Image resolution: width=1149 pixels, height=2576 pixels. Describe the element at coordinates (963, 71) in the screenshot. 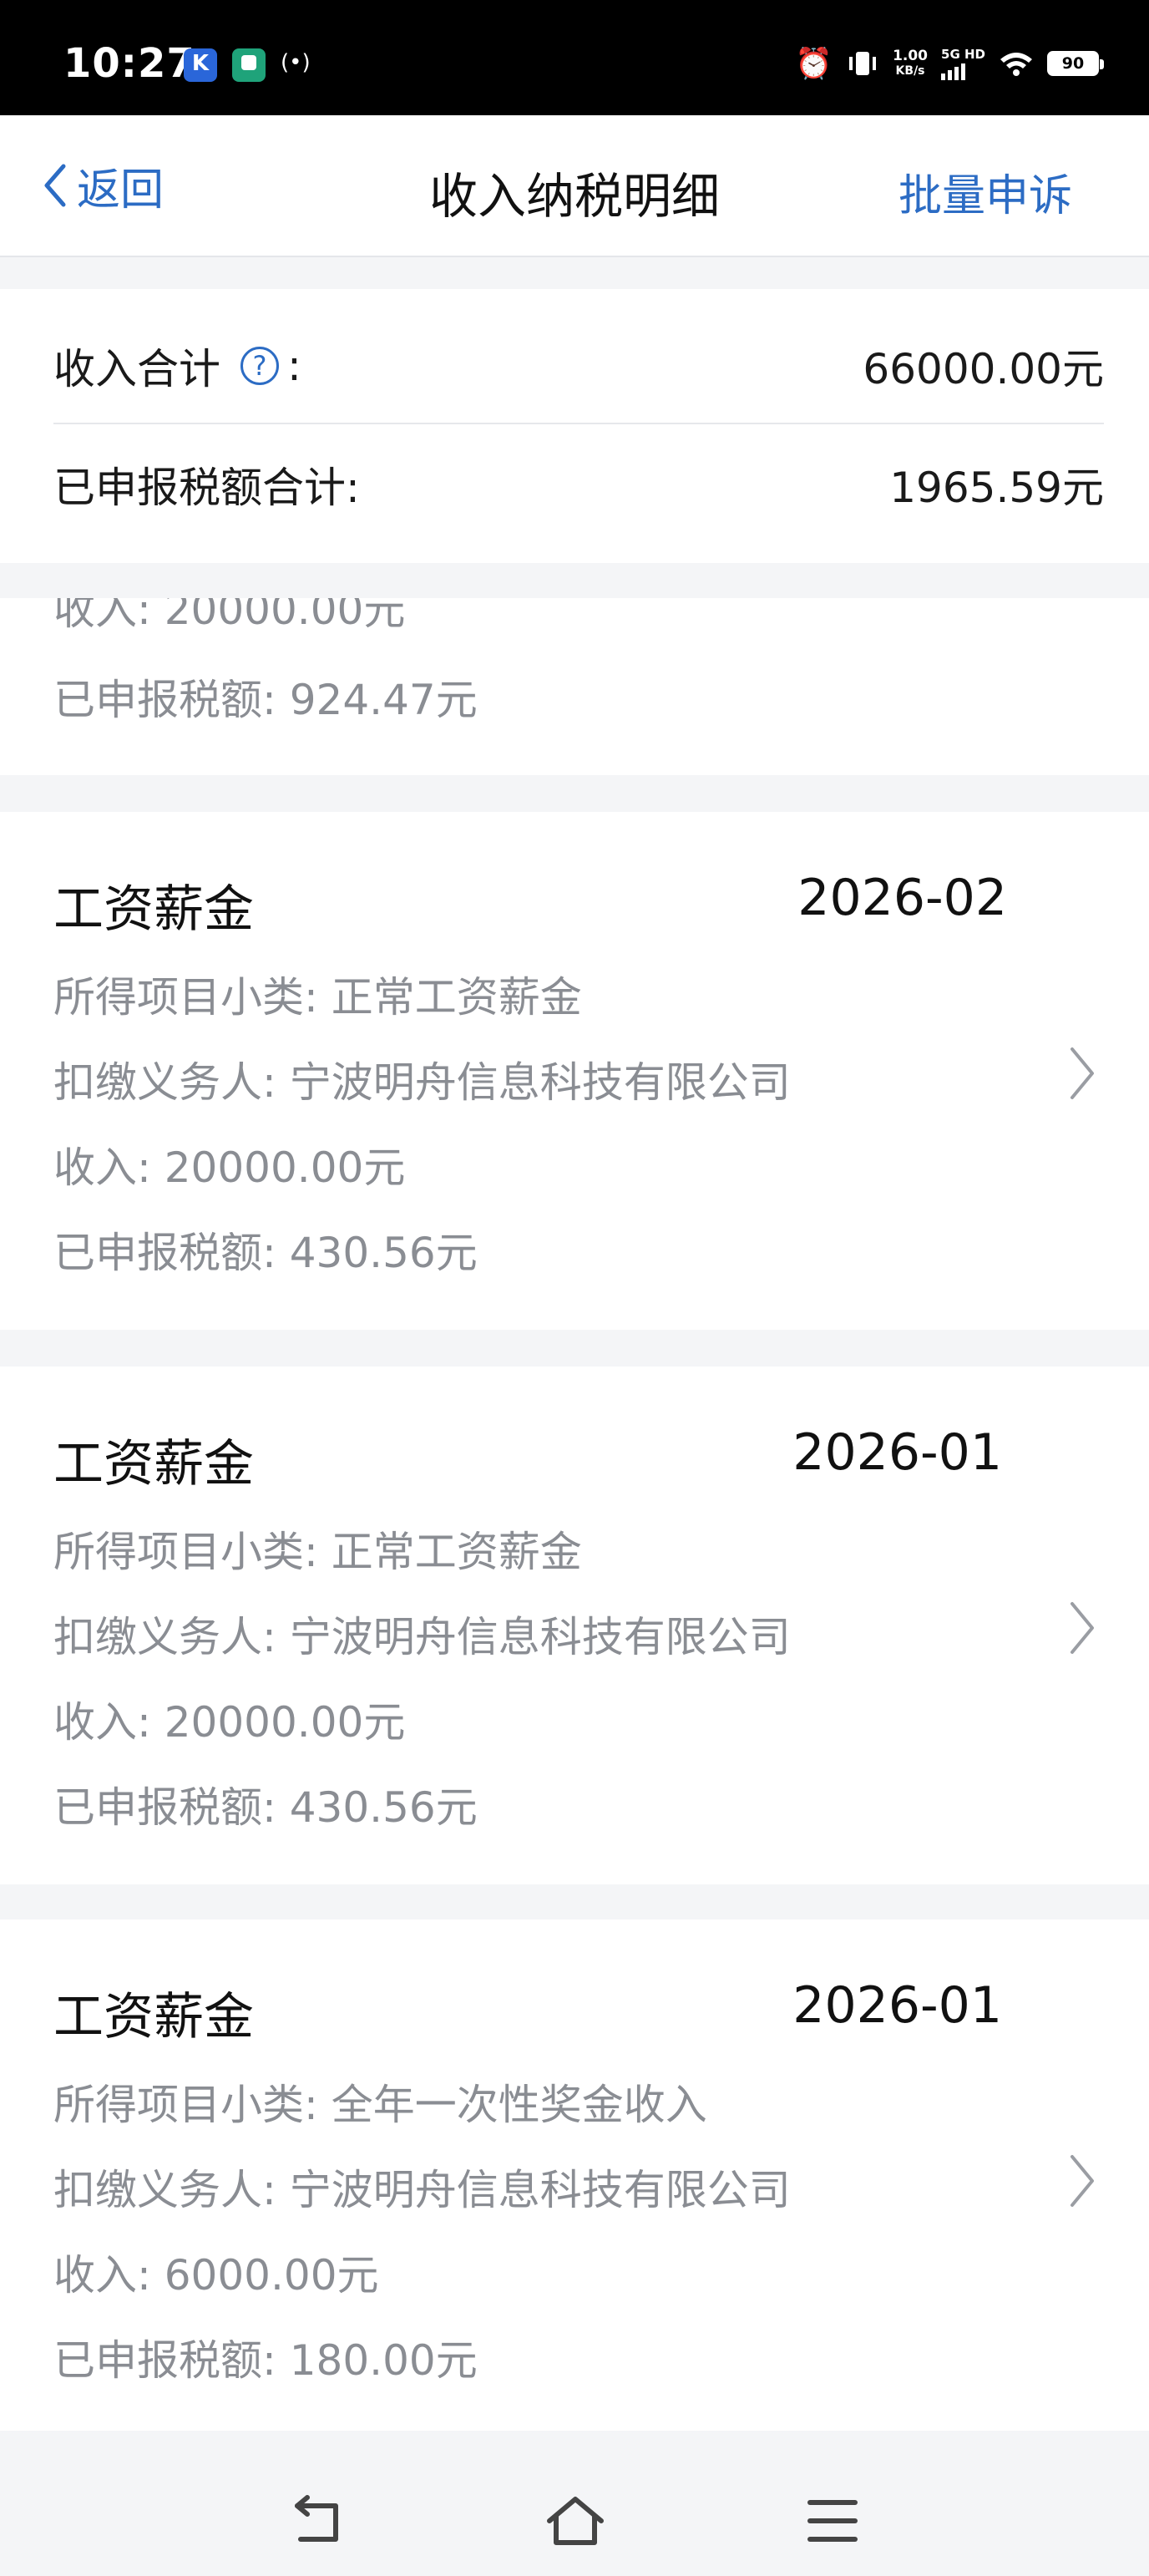

I see `signal-bars-icon` at that location.